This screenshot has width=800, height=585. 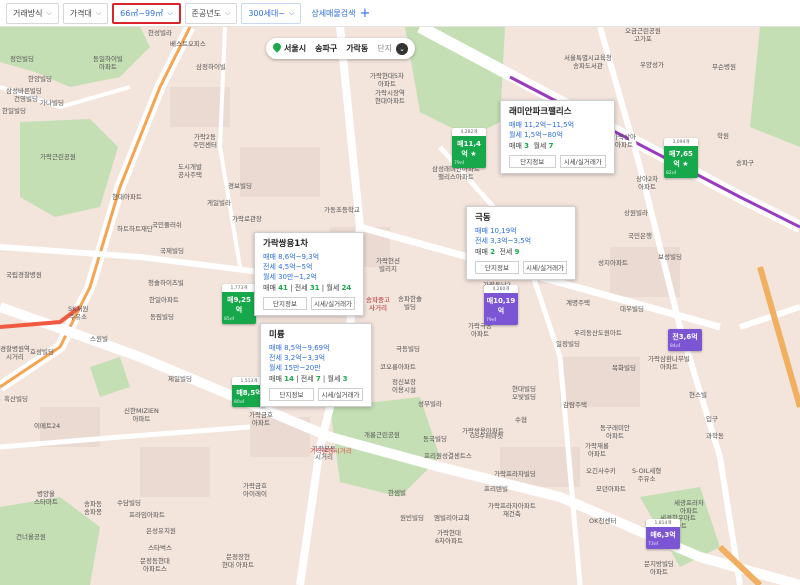 I want to click on map-place-label: S-OIL세형 주유소, so click(x=647, y=475).